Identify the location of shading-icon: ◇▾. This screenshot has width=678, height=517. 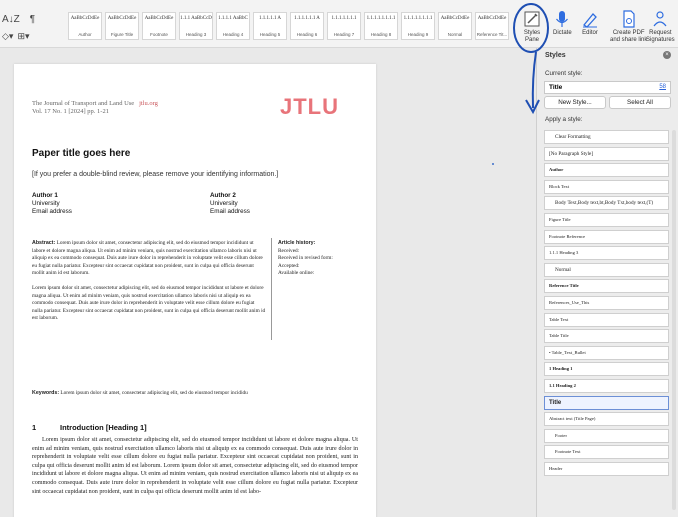
(7, 36).